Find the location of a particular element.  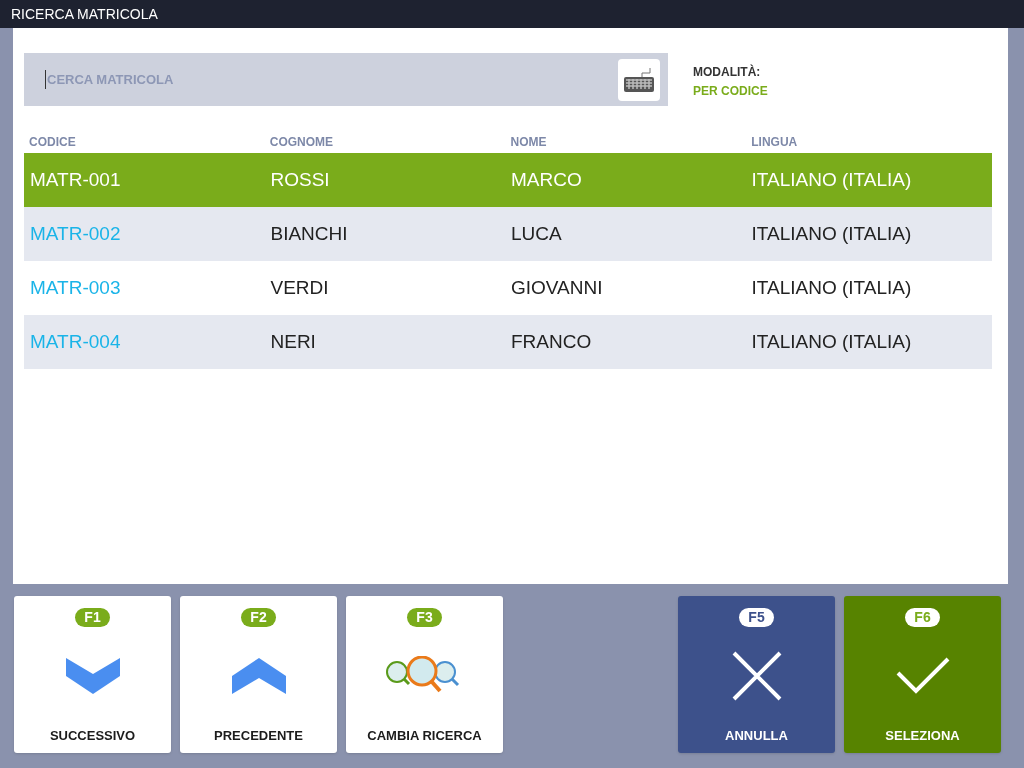

table-cell-text: MATR-004 is located at coordinates (76, 341).